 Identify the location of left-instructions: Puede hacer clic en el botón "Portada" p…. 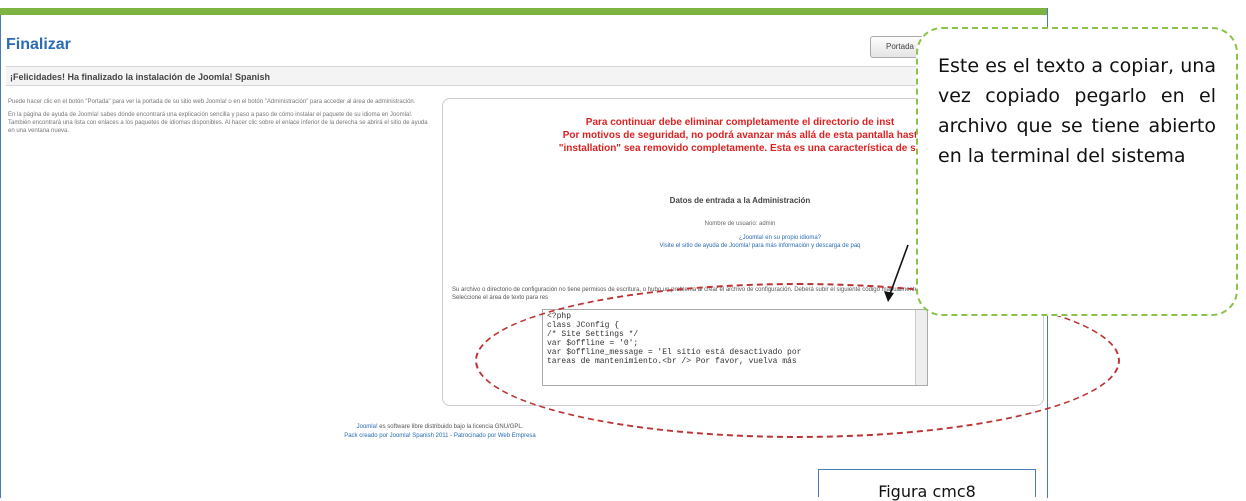
(218, 119).